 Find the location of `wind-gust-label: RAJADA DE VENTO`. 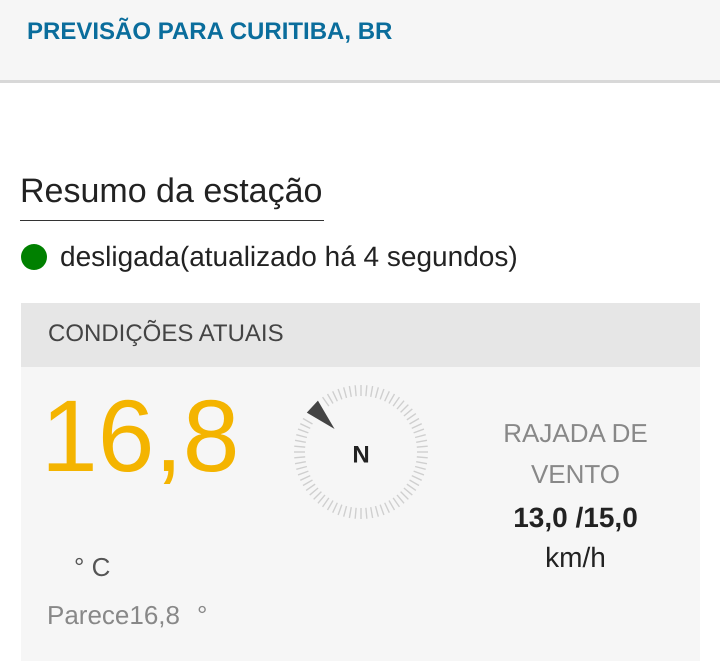

wind-gust-label: RAJADA DE VENTO is located at coordinates (575, 454).